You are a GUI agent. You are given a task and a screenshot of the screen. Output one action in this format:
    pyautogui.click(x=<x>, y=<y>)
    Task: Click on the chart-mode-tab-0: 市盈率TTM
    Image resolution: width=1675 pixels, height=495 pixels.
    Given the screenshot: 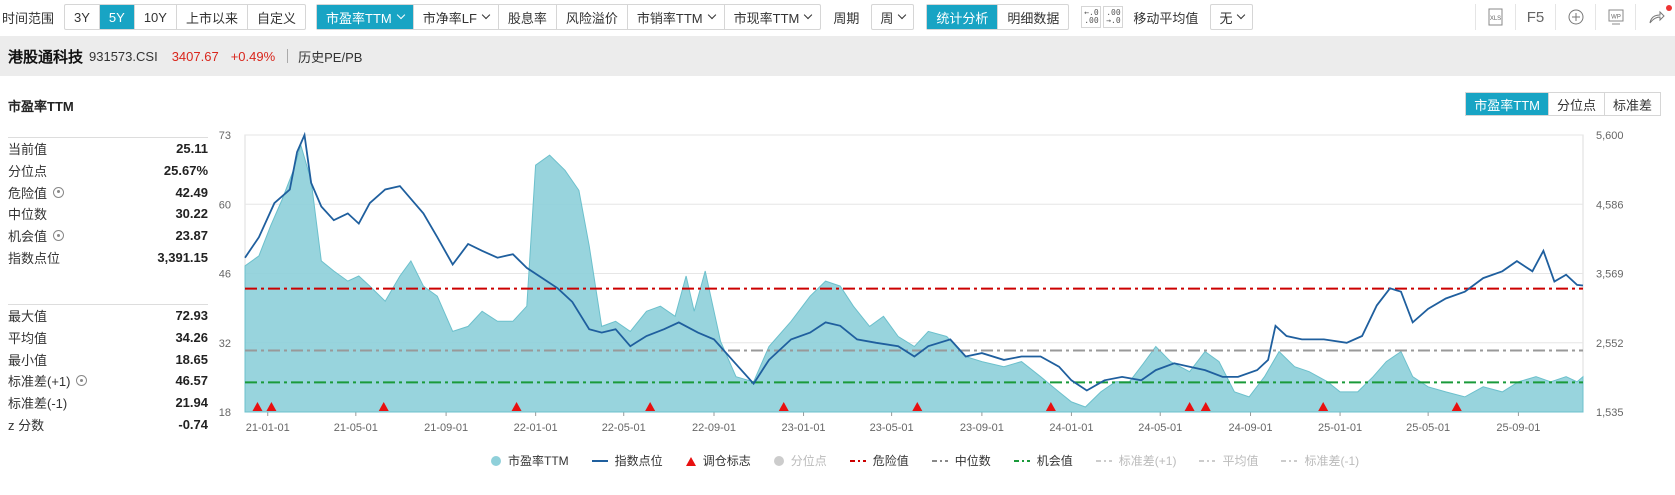 What is the action you would take?
    pyautogui.click(x=1507, y=104)
    